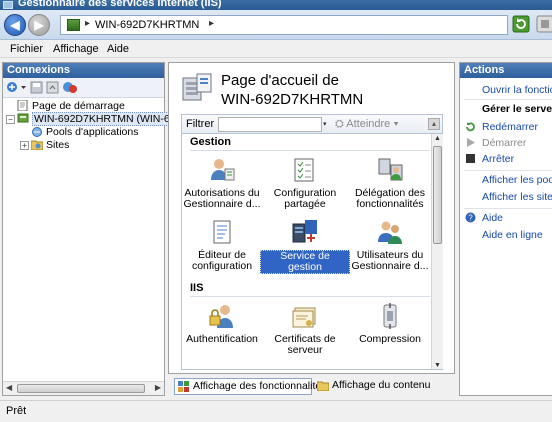 The image size is (552, 422). Describe the element at coordinates (437, 251) in the screenshot. I see `features-vscrollbar: ▲ ▼` at that location.